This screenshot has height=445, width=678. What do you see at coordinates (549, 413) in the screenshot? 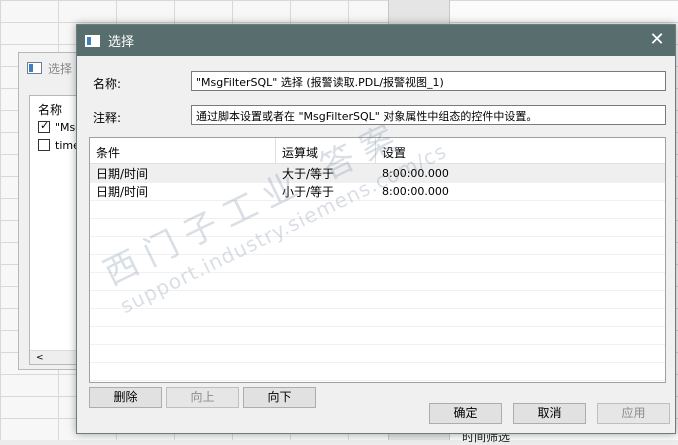
I see `cancel-button: 取消` at bounding box center [549, 413].